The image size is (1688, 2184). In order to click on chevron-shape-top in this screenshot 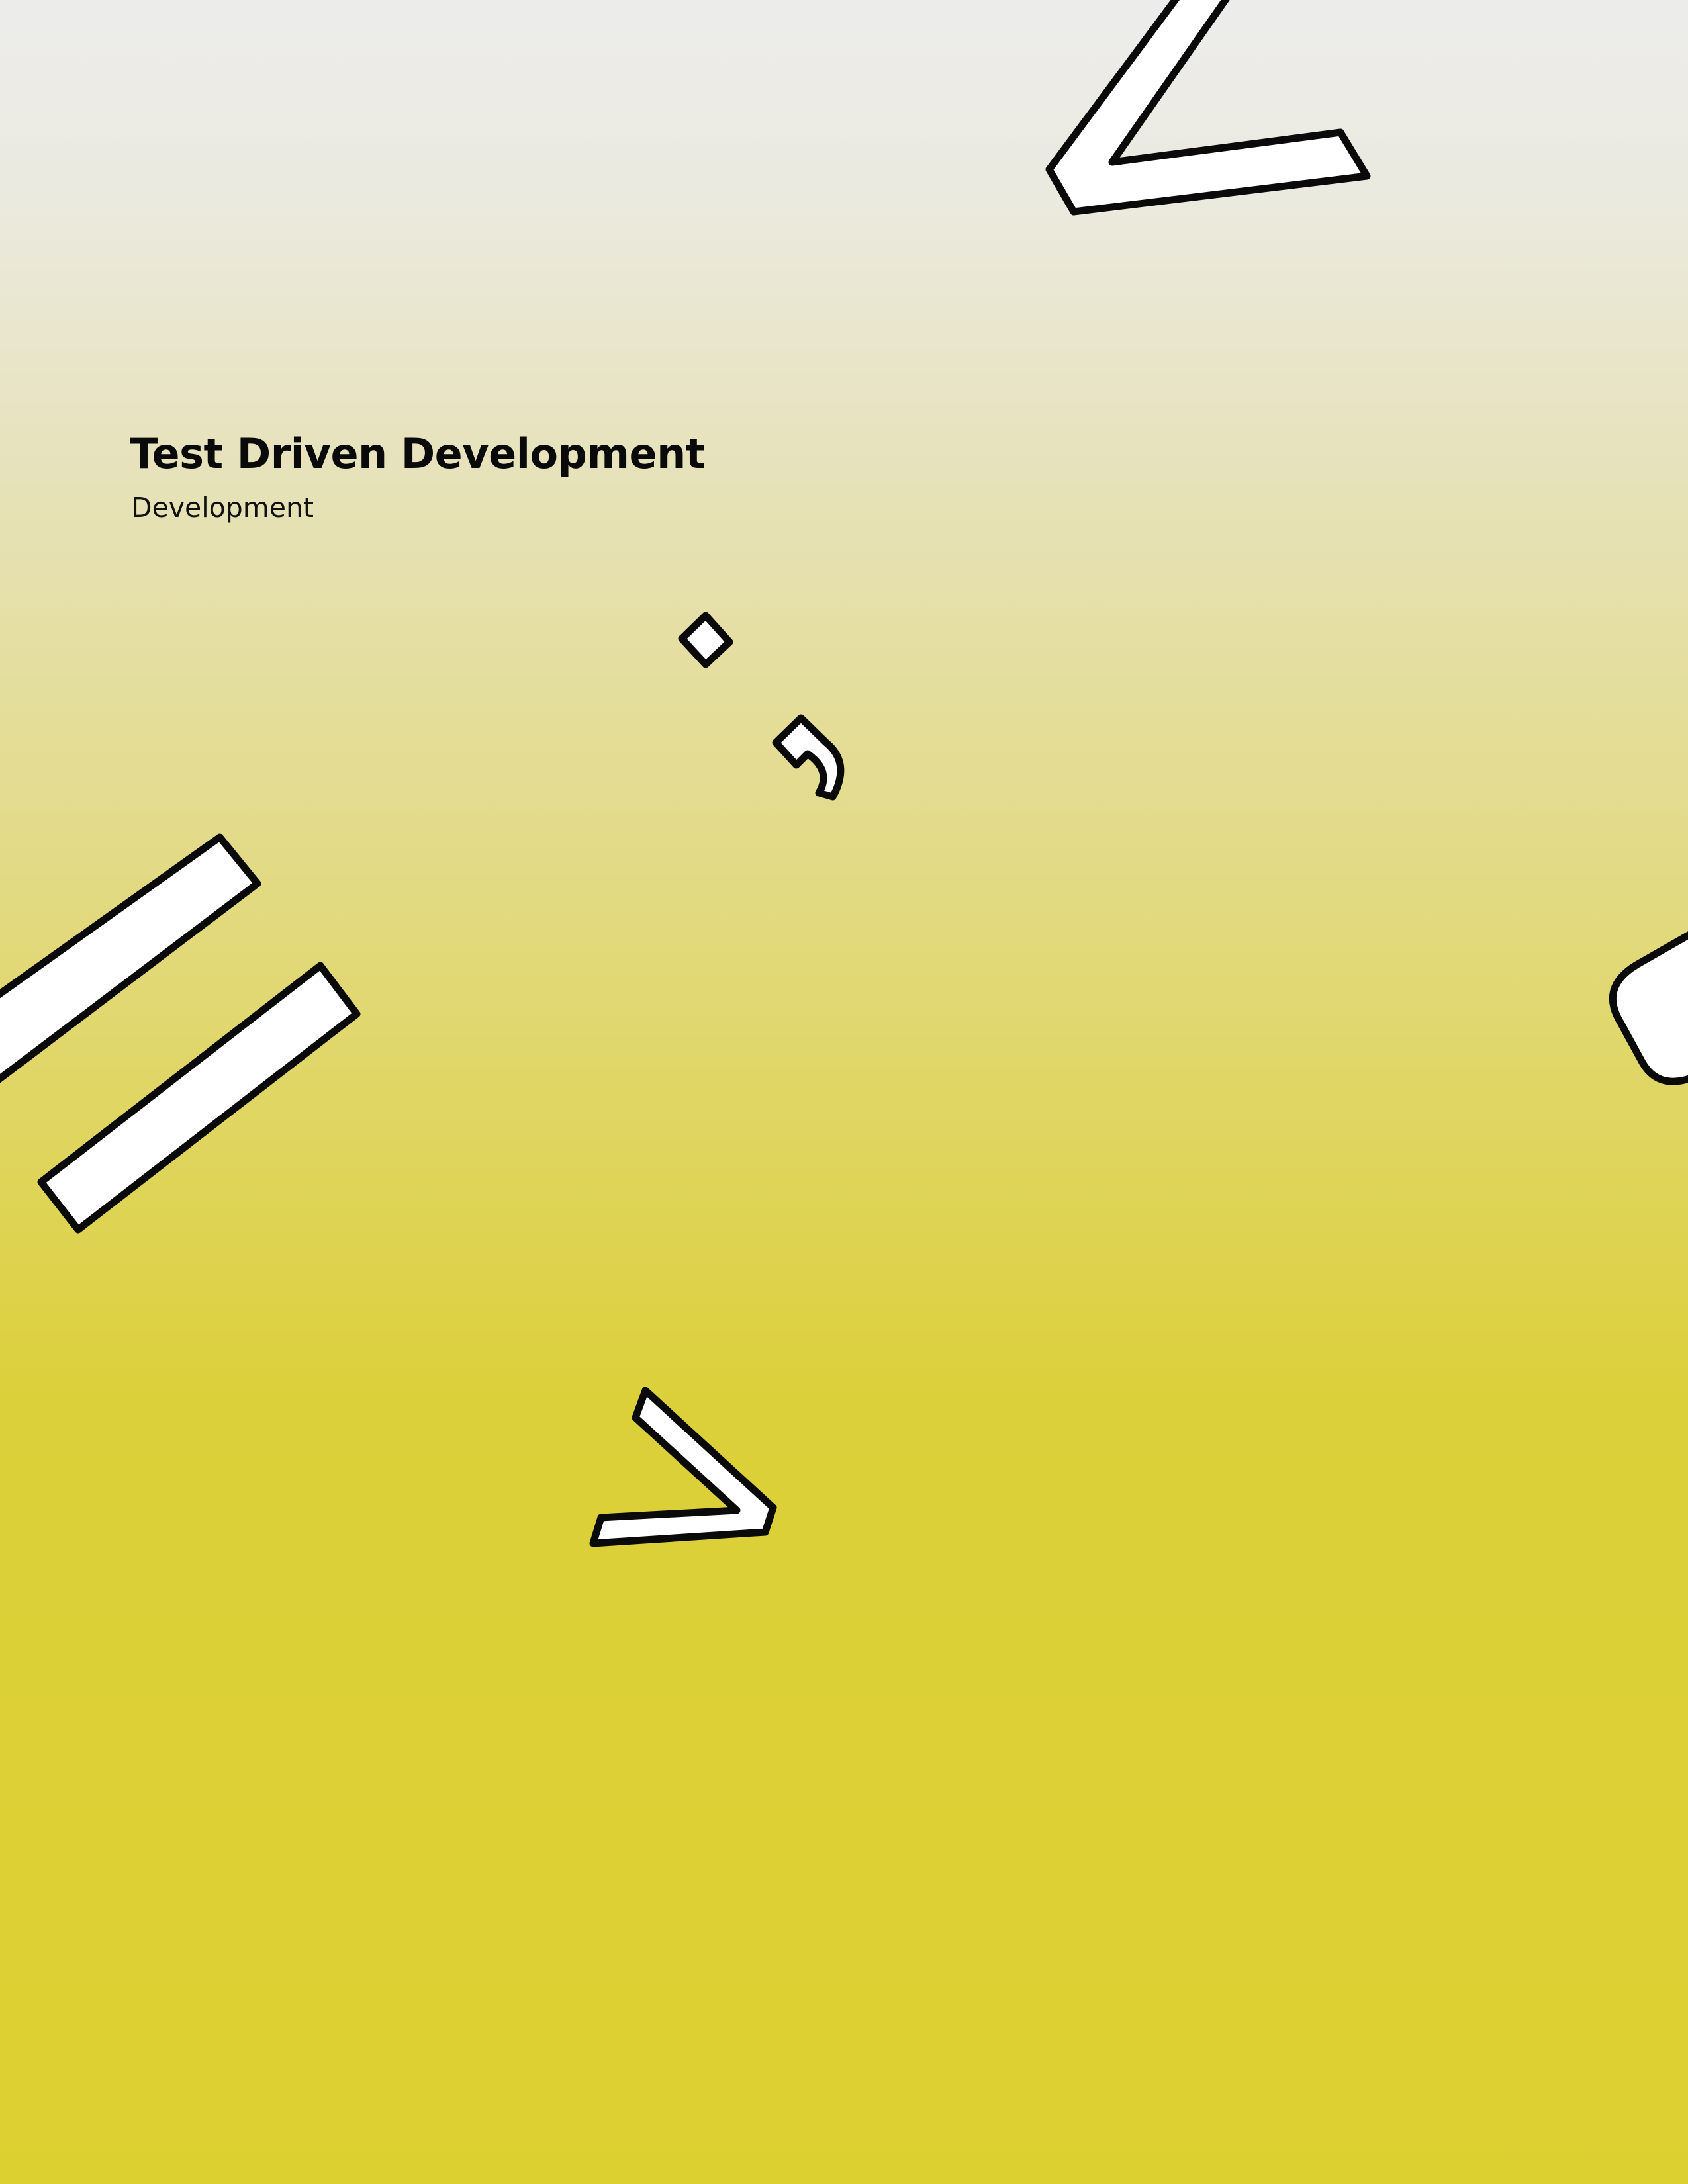, I will do `click(1208, 108)`.